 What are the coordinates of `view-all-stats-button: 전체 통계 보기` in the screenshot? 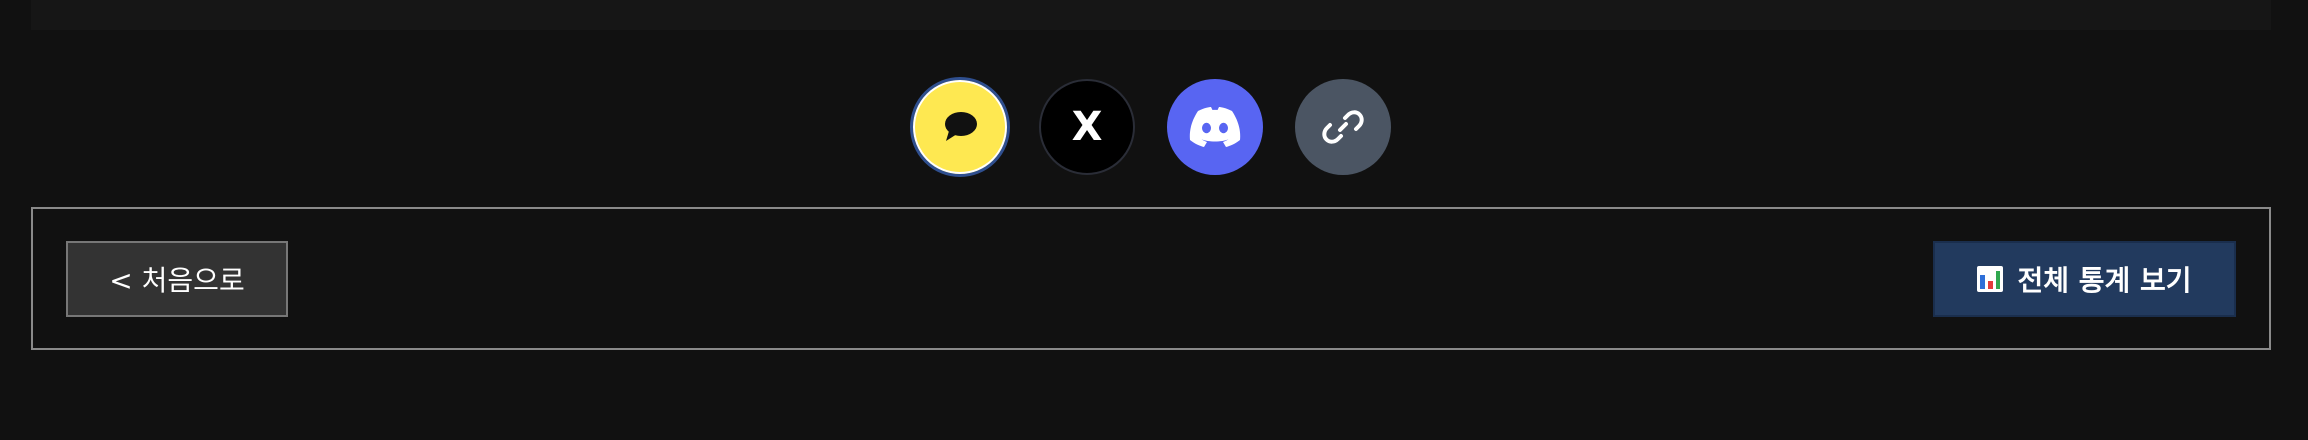 It's located at (2084, 279).